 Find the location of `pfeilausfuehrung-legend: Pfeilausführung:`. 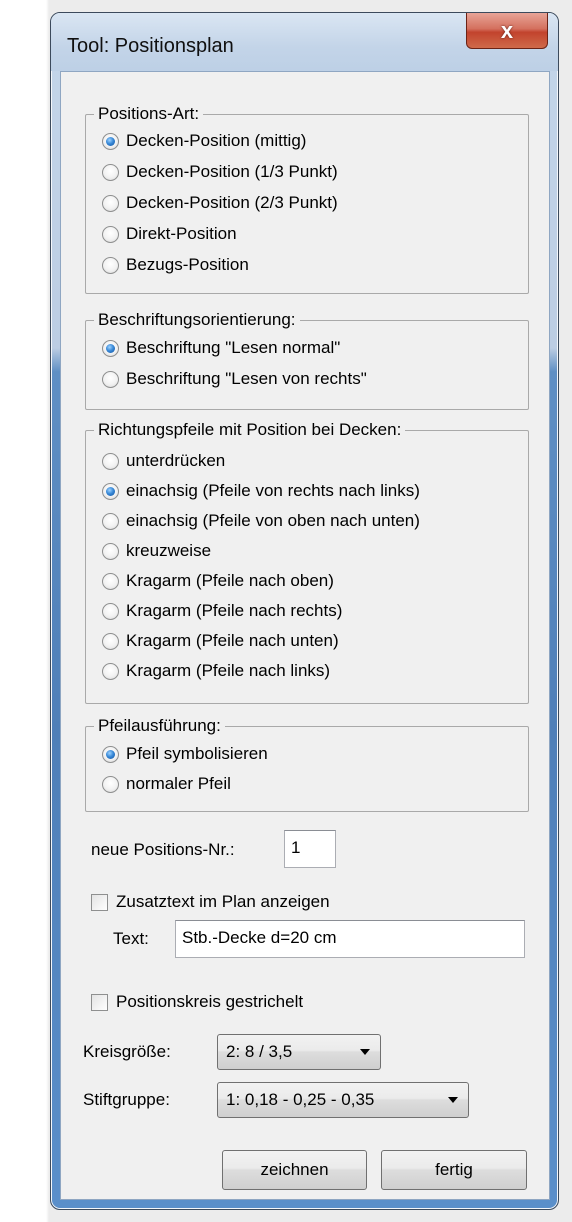

pfeilausfuehrung-legend: Pfeilausführung: is located at coordinates (159, 726).